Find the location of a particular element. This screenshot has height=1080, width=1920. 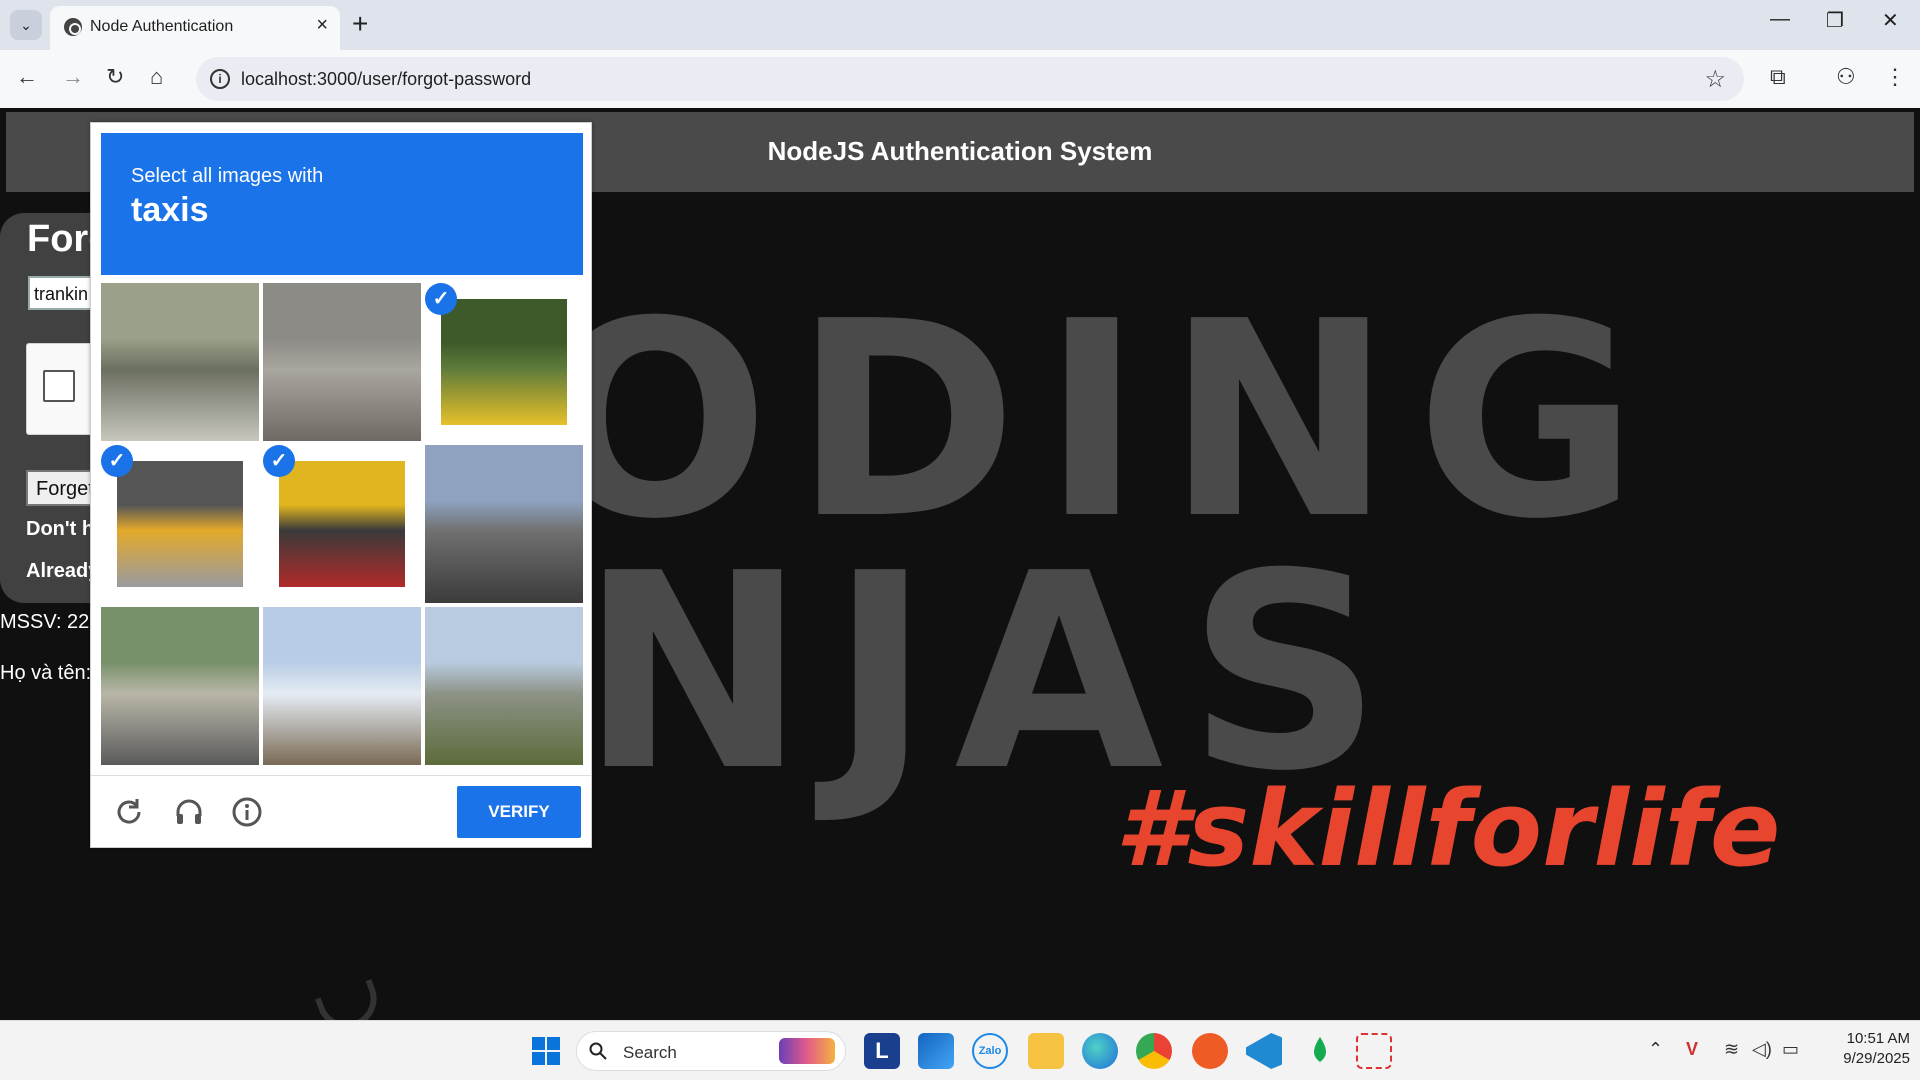

verify-button: VERIFY is located at coordinates (519, 812).